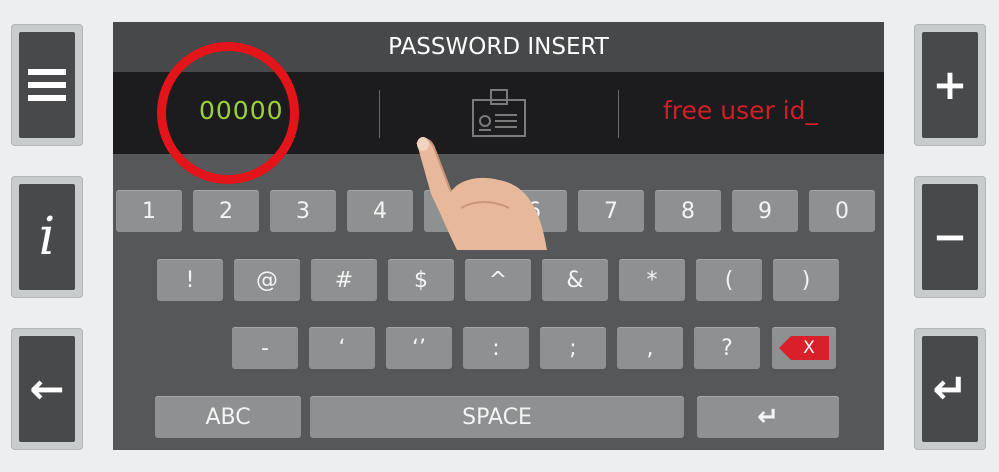  I want to click on enter-button: ↵, so click(950, 389).